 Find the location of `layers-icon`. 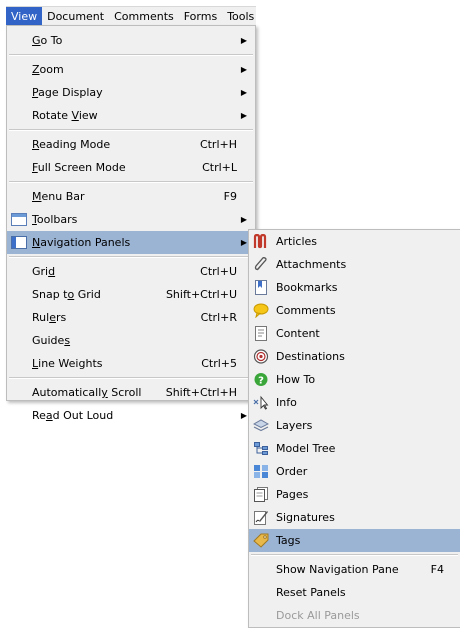

layers-icon is located at coordinates (261, 425).